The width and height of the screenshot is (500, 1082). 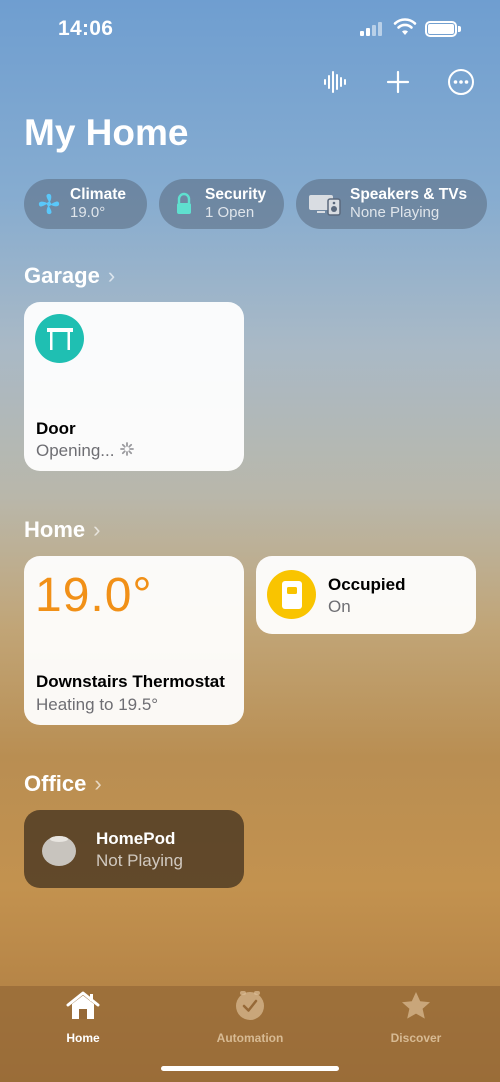 I want to click on voice-waveform-icon, so click(x=335, y=82).